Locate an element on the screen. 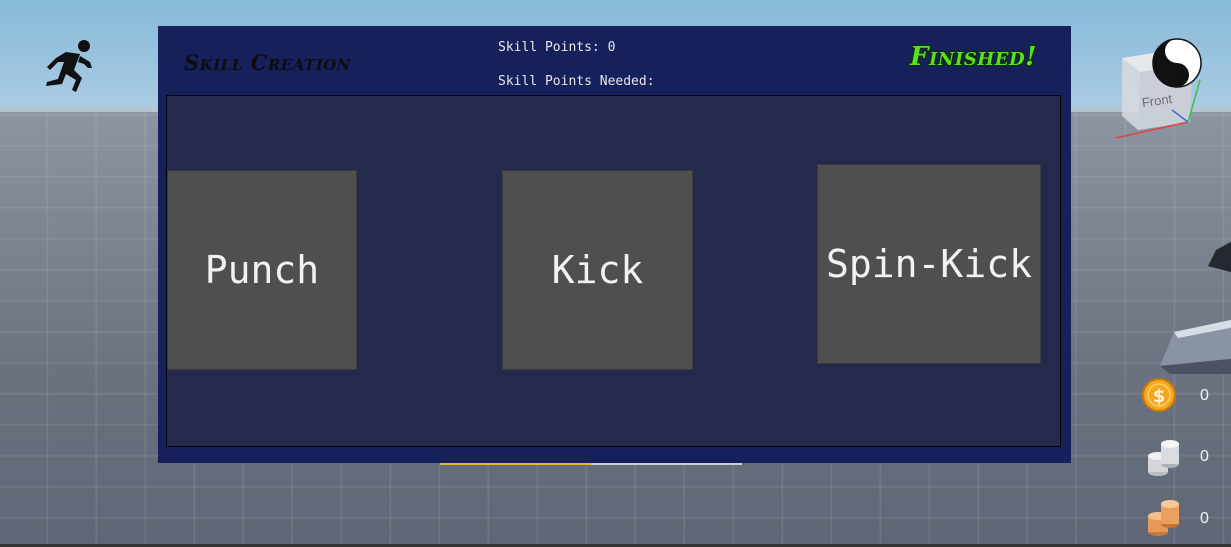  copper-coins-icon is located at coordinates (1163, 518).